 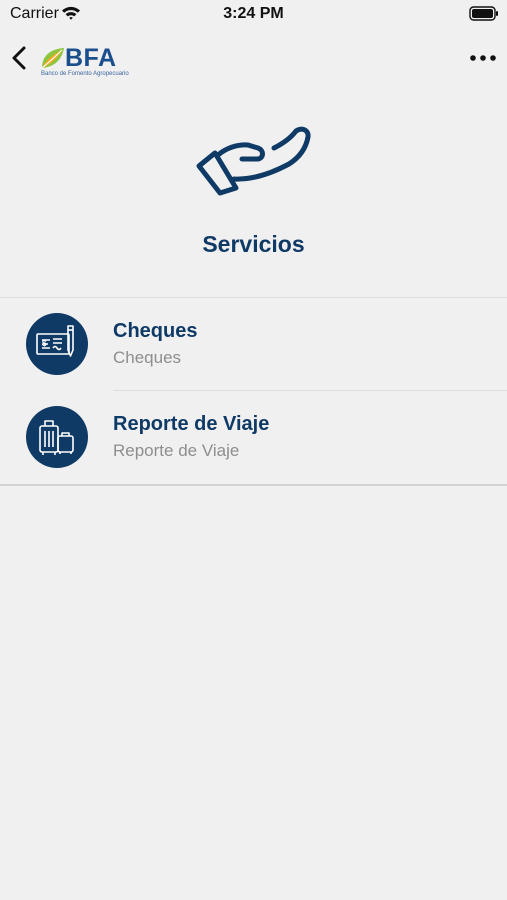 What do you see at coordinates (85, 74) in the screenshot?
I see `logo-subtitle: Banco de Fomento Agropecuario` at bounding box center [85, 74].